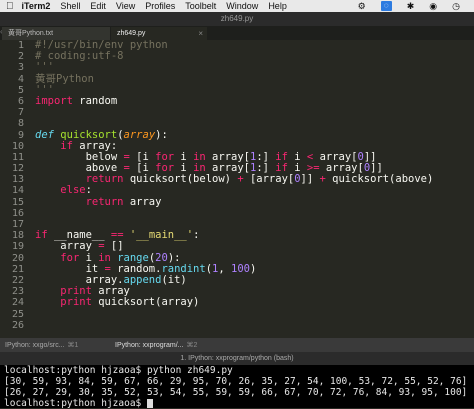 This screenshot has width=474, height=409. Describe the element at coordinates (20, 113) in the screenshot. I see `line-number: 7` at that location.